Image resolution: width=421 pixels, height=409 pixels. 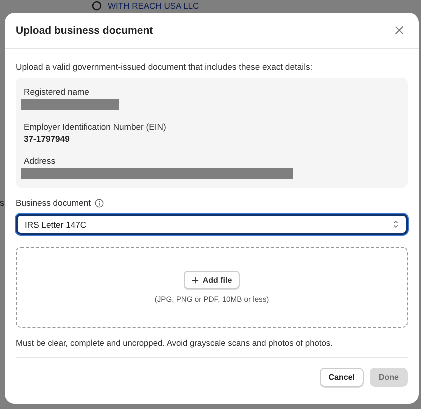 I want to click on note-text: Must be clear, complete and uncropped. Avoid grayscale scans and photos of photos., so click(x=175, y=343).